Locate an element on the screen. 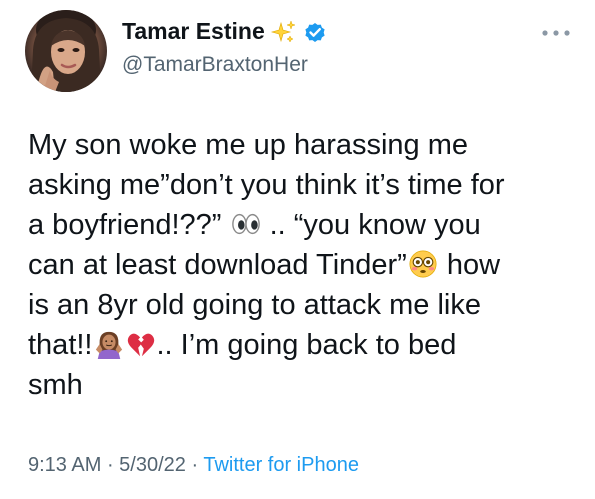  avatar is located at coordinates (66, 51).